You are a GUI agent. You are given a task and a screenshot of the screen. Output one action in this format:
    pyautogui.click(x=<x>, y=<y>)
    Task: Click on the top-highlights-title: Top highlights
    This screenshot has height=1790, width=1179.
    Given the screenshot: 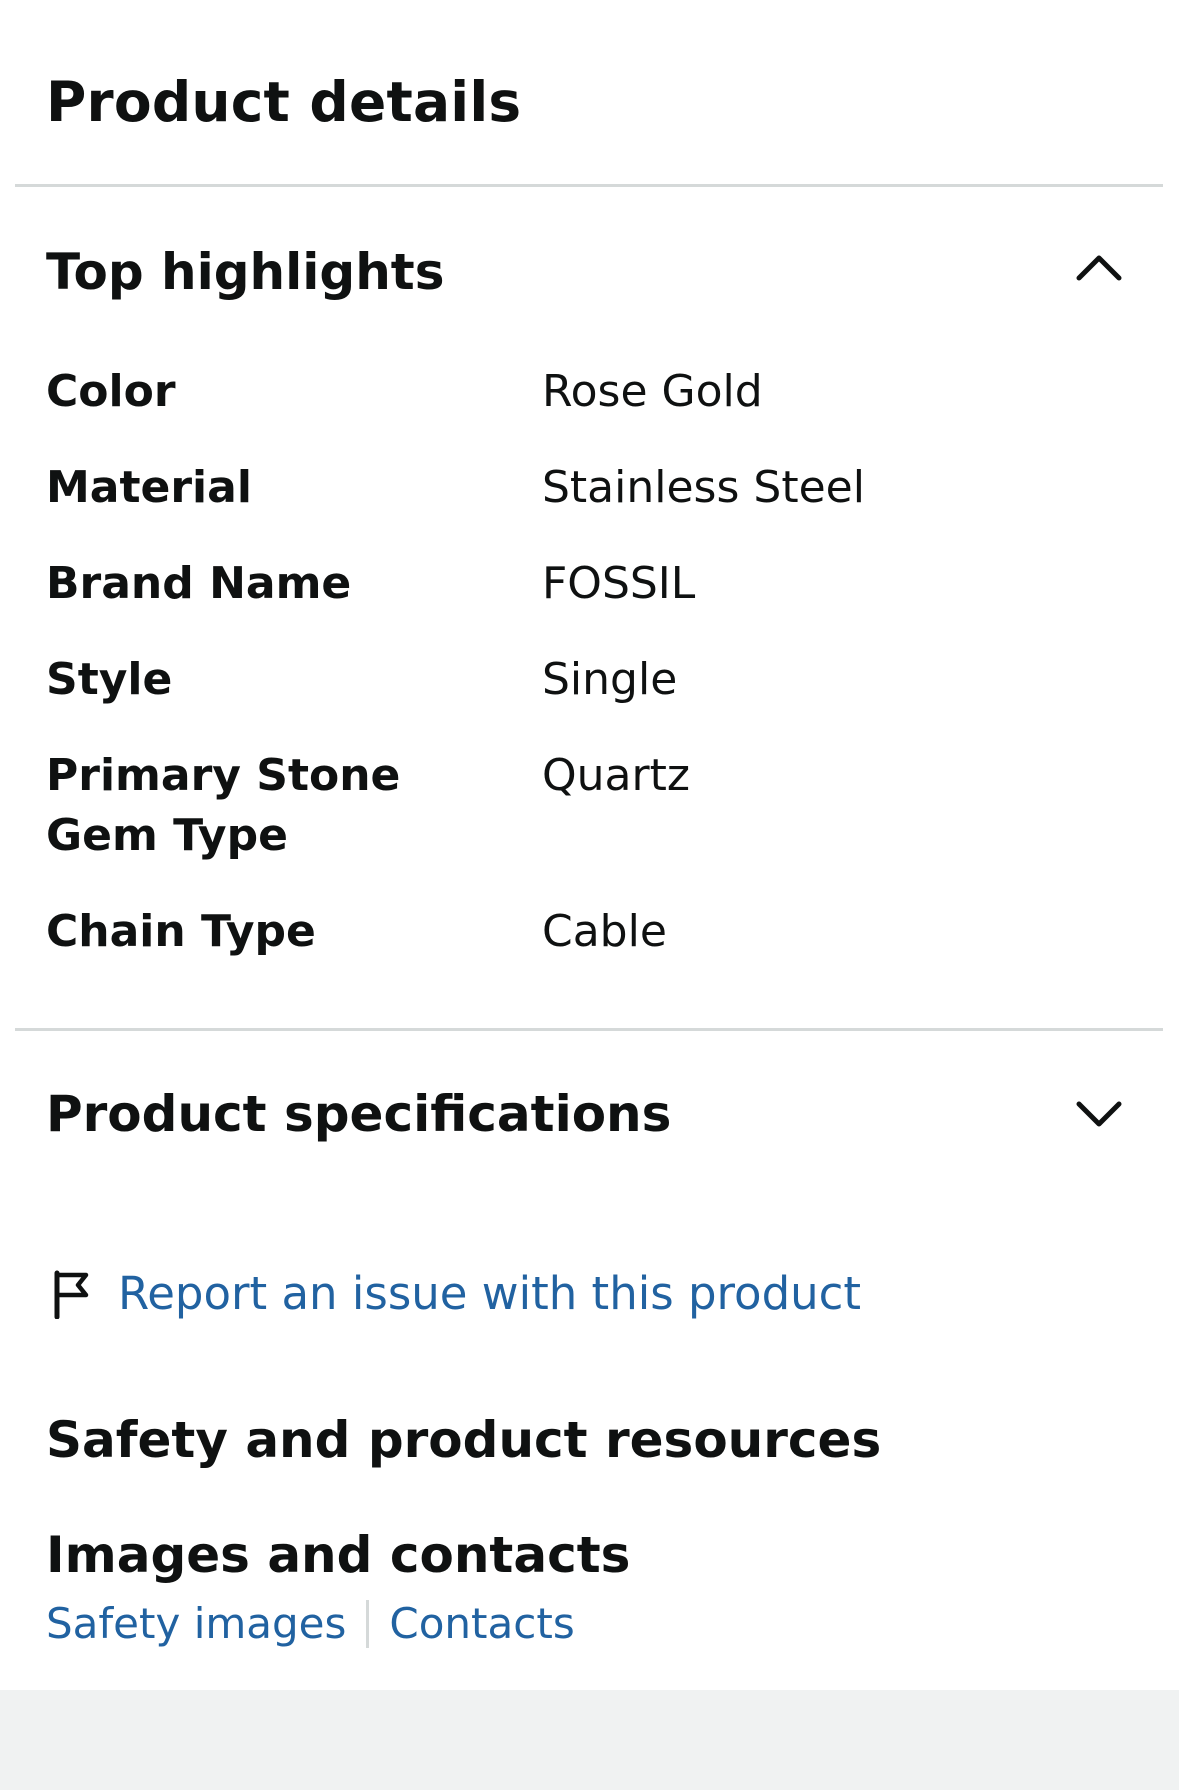 What is the action you would take?
    pyautogui.click(x=245, y=272)
    